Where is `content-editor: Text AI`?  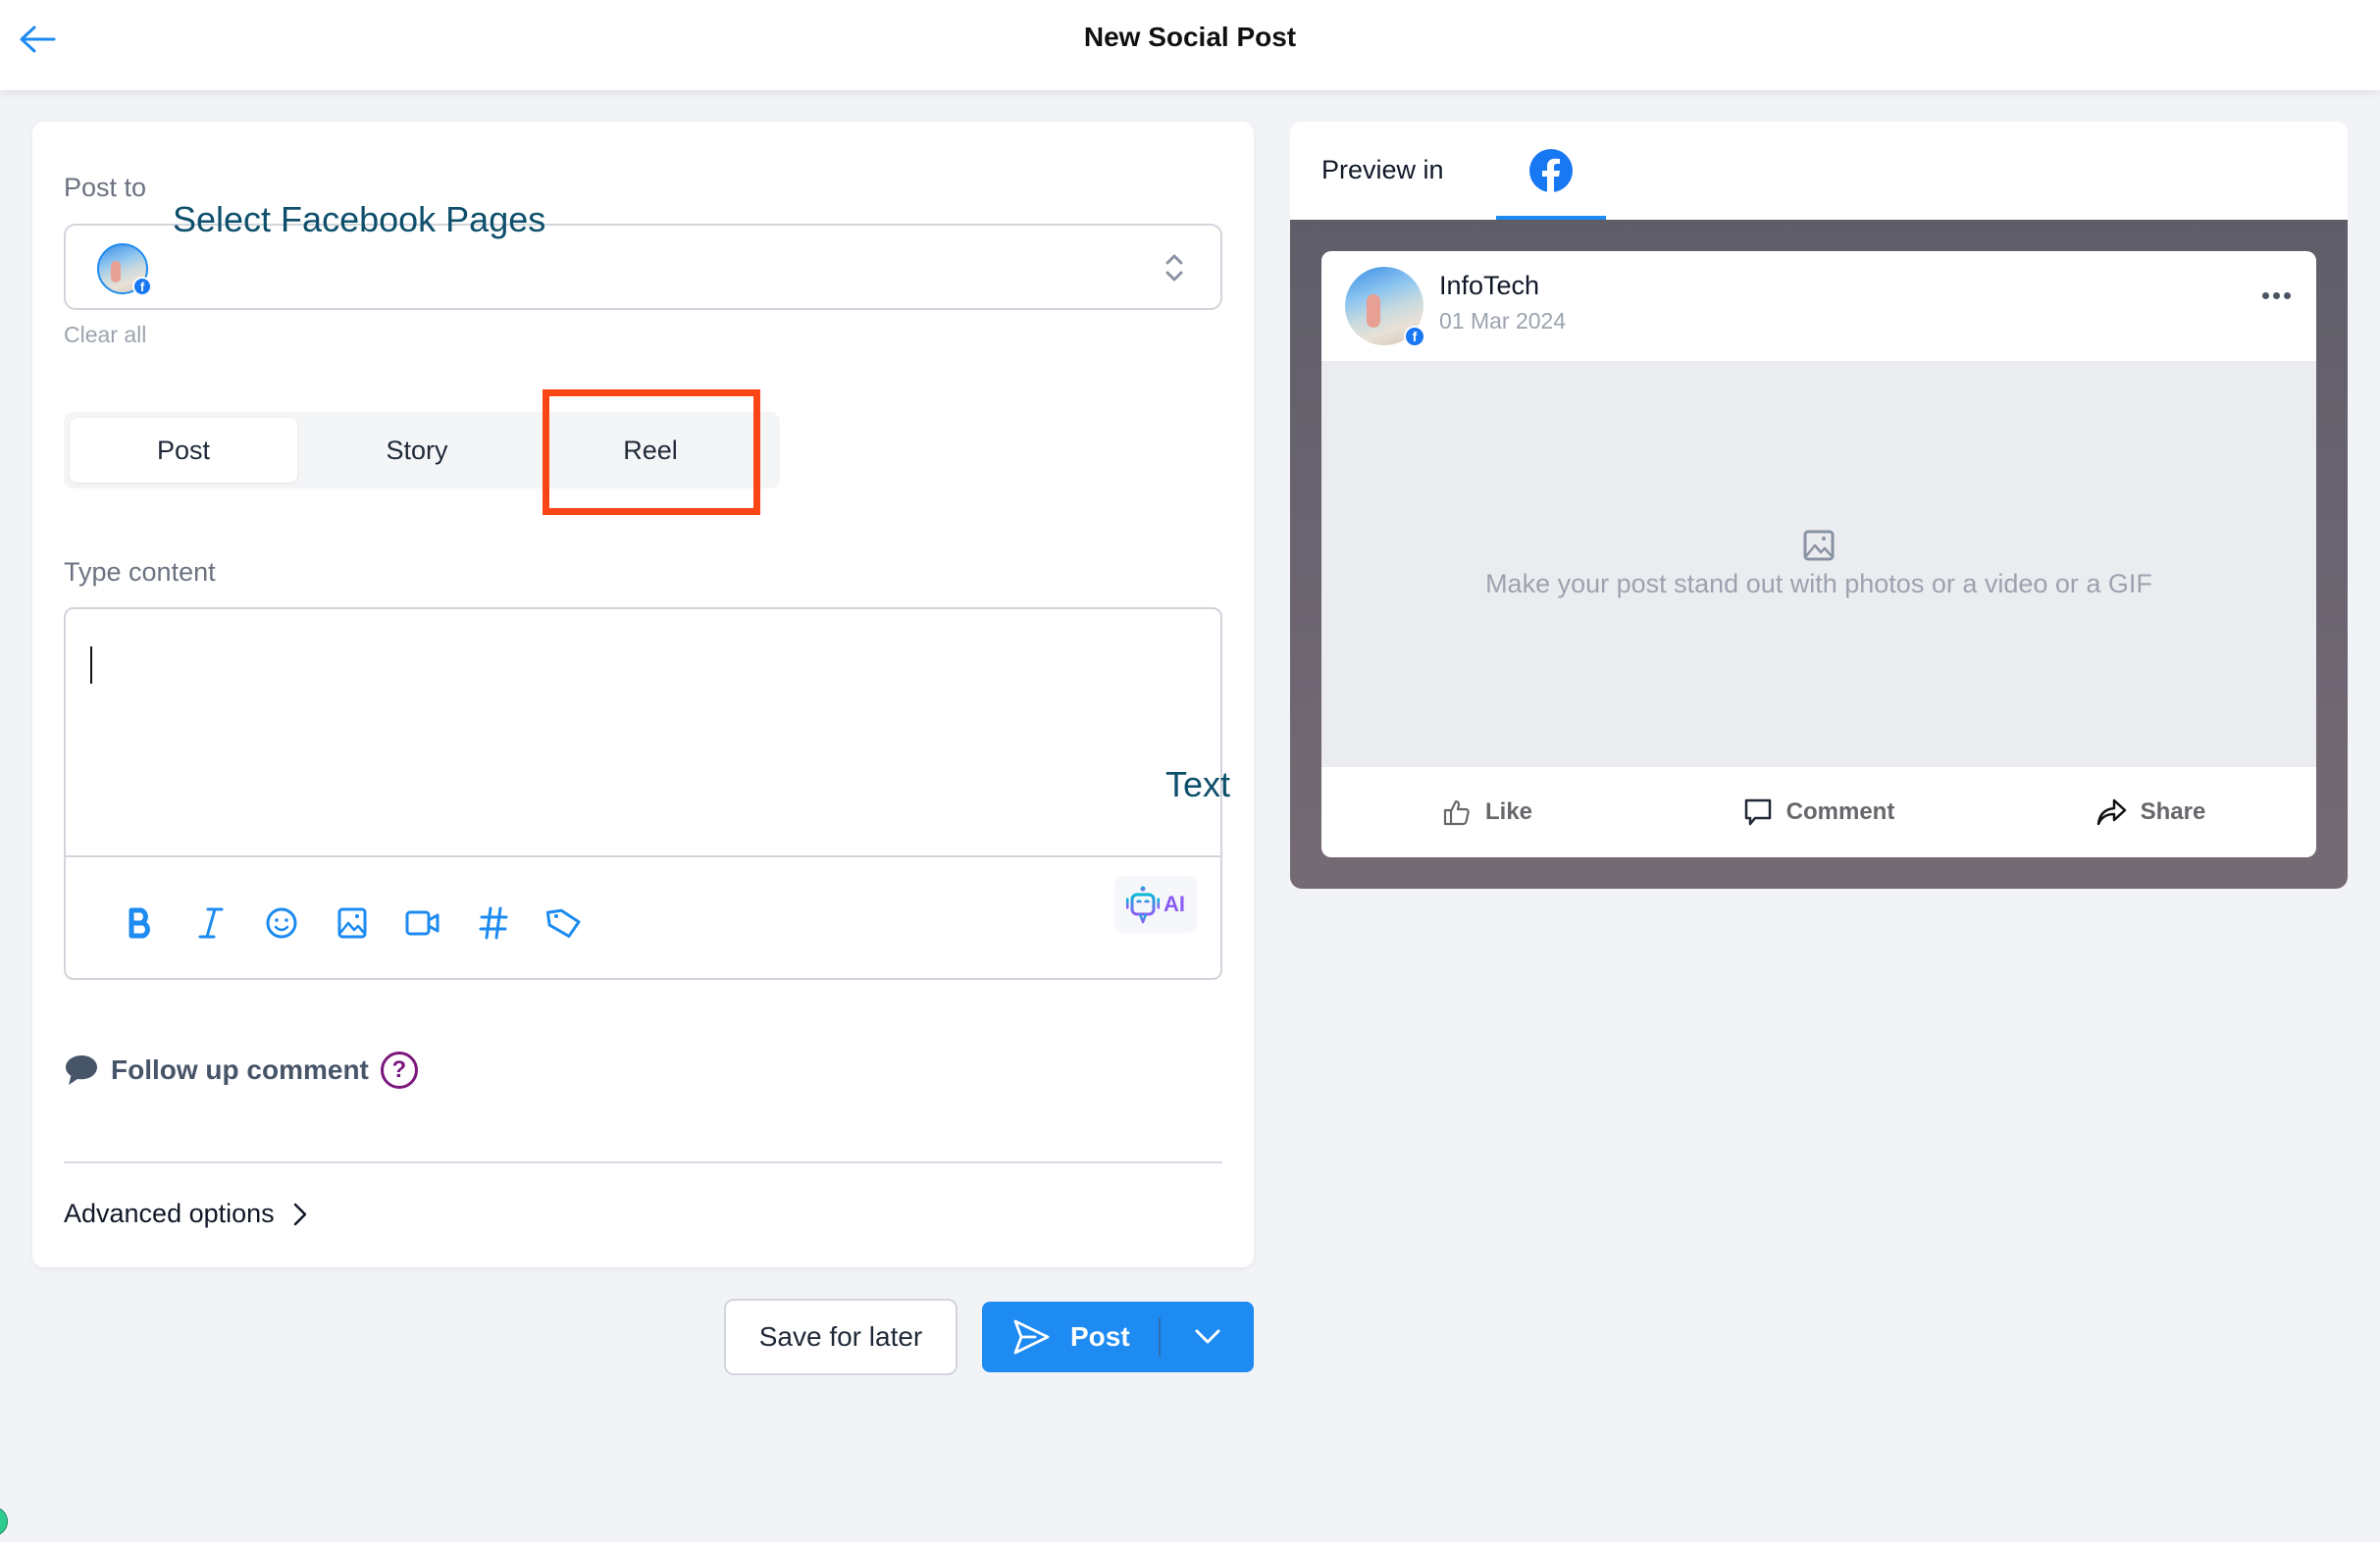 content-editor: Text AI is located at coordinates (647, 793).